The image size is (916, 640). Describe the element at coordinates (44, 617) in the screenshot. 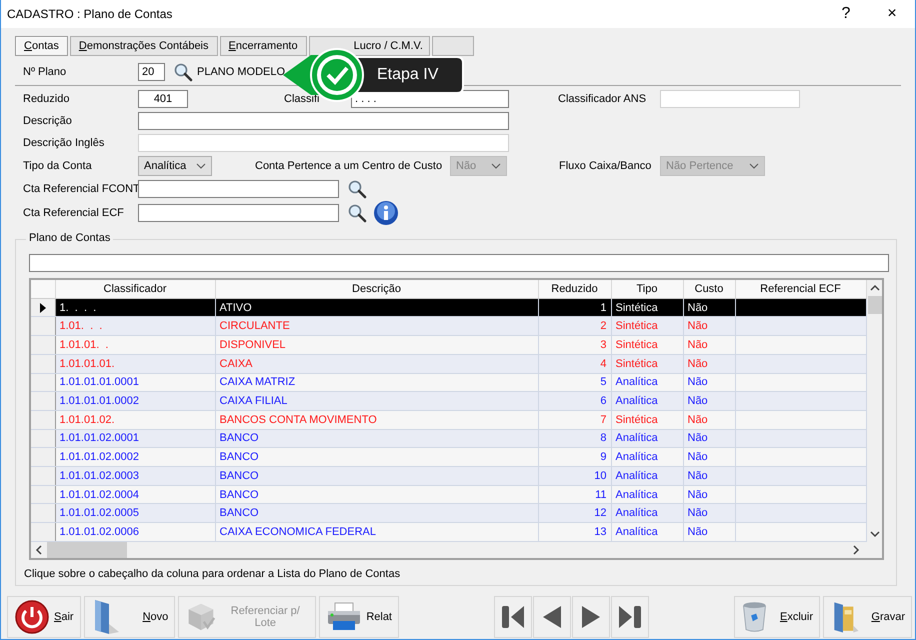

I see `toolbar-button: Sair` at that location.